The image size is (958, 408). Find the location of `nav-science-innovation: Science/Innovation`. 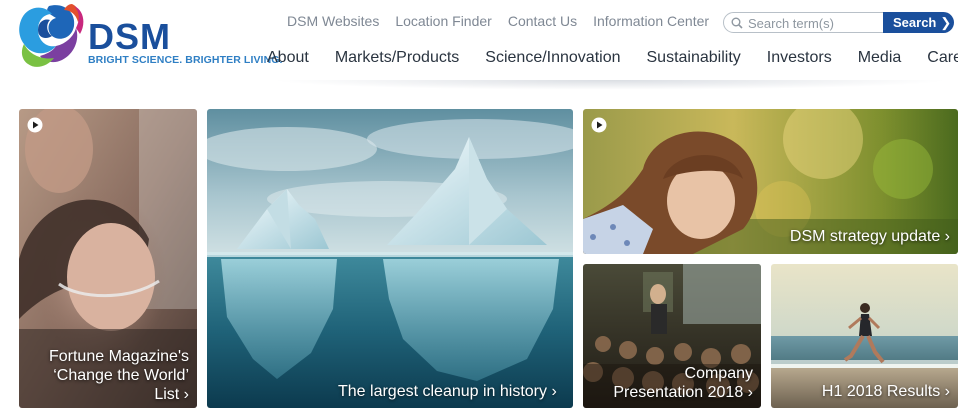

nav-science-innovation: Science/Innovation is located at coordinates (552, 58).